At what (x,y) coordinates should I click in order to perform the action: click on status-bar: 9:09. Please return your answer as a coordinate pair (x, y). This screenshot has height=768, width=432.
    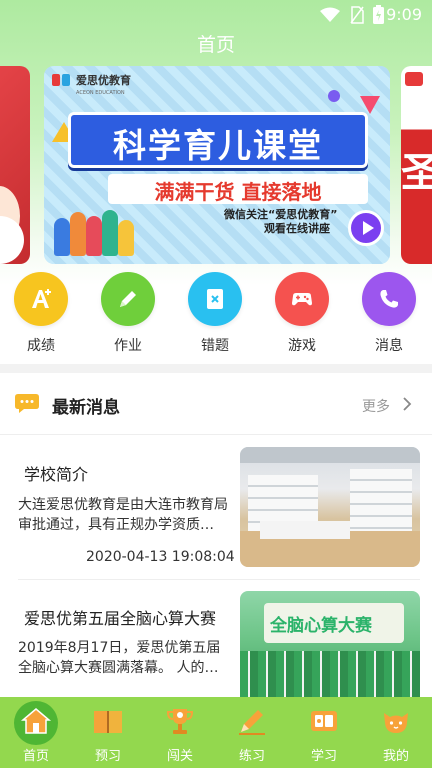
    Looking at the image, I should click on (216, 15).